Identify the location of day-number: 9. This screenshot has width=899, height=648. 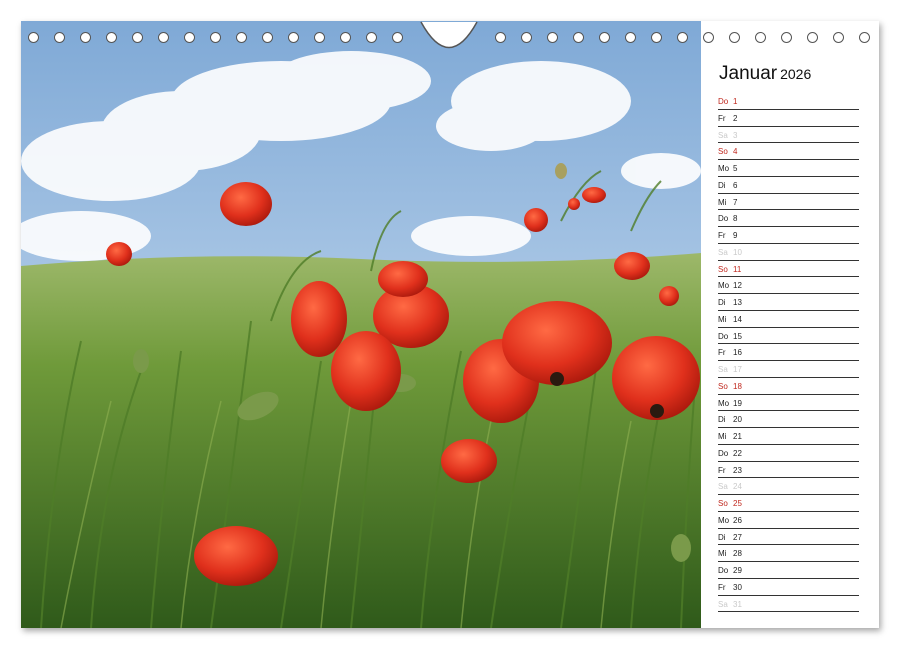
(735, 235).